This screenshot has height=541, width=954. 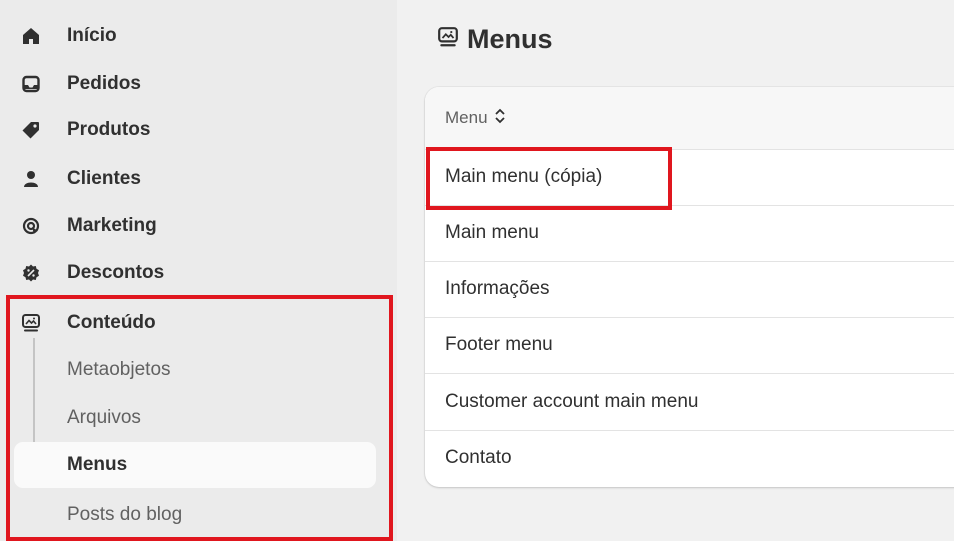 What do you see at coordinates (689, 289) in the screenshot?
I see `table-row: Informações` at bounding box center [689, 289].